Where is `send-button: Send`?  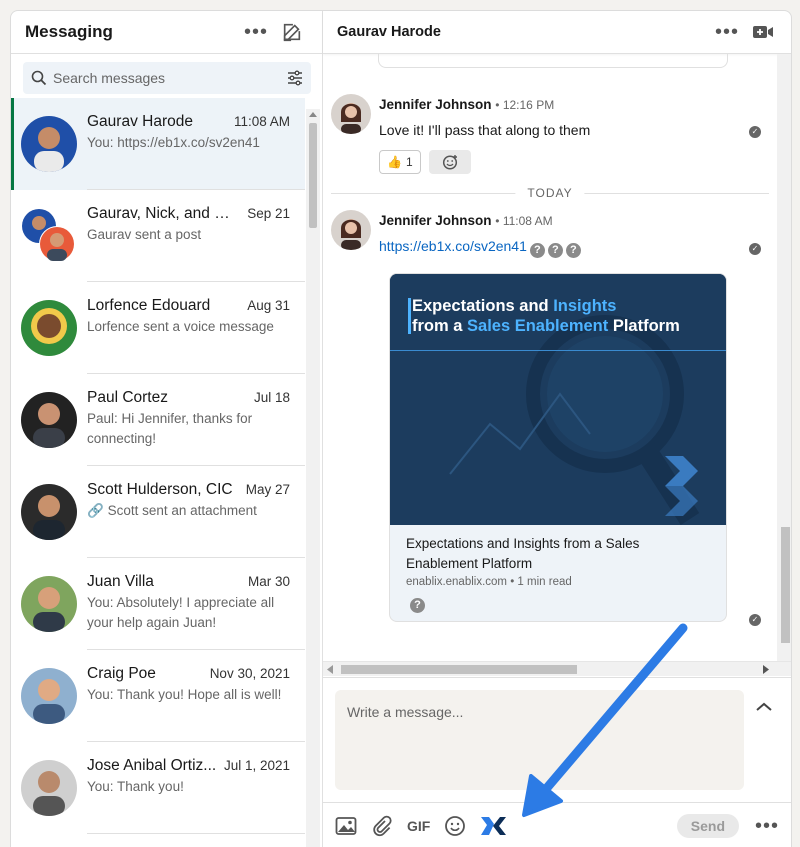 send-button: Send is located at coordinates (707, 826).